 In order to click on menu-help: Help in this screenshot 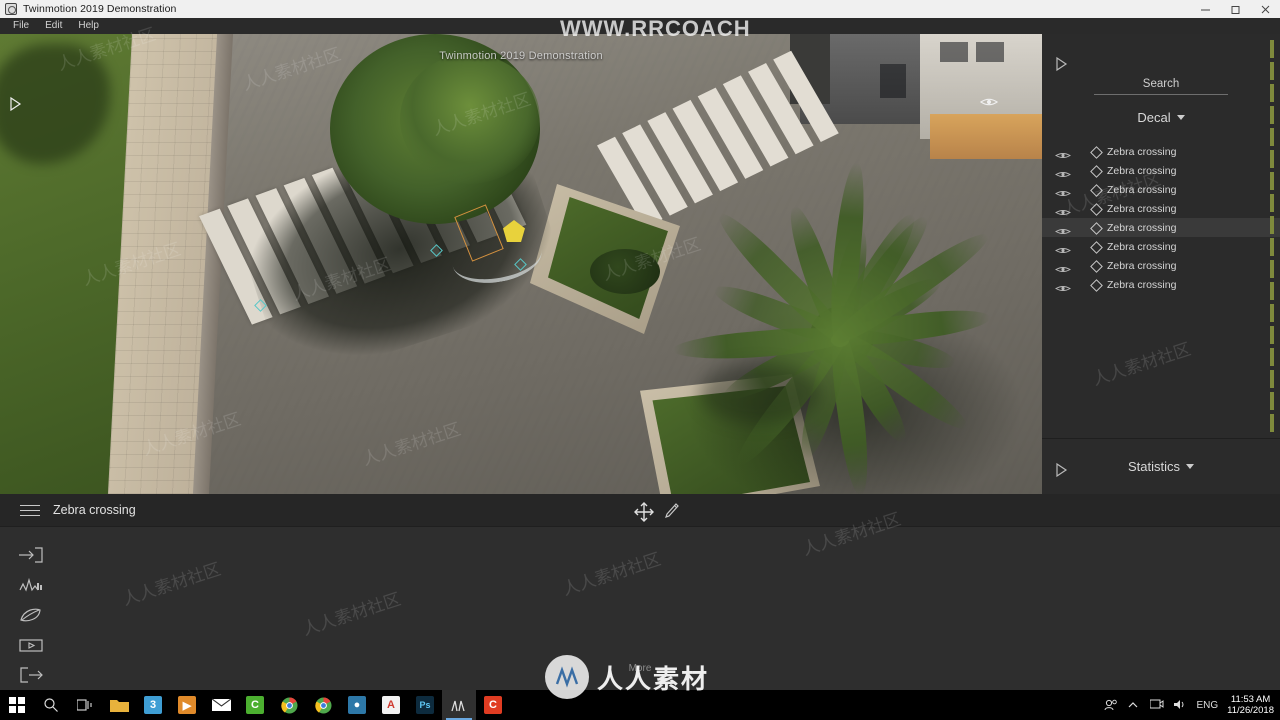, I will do `click(88, 26)`.